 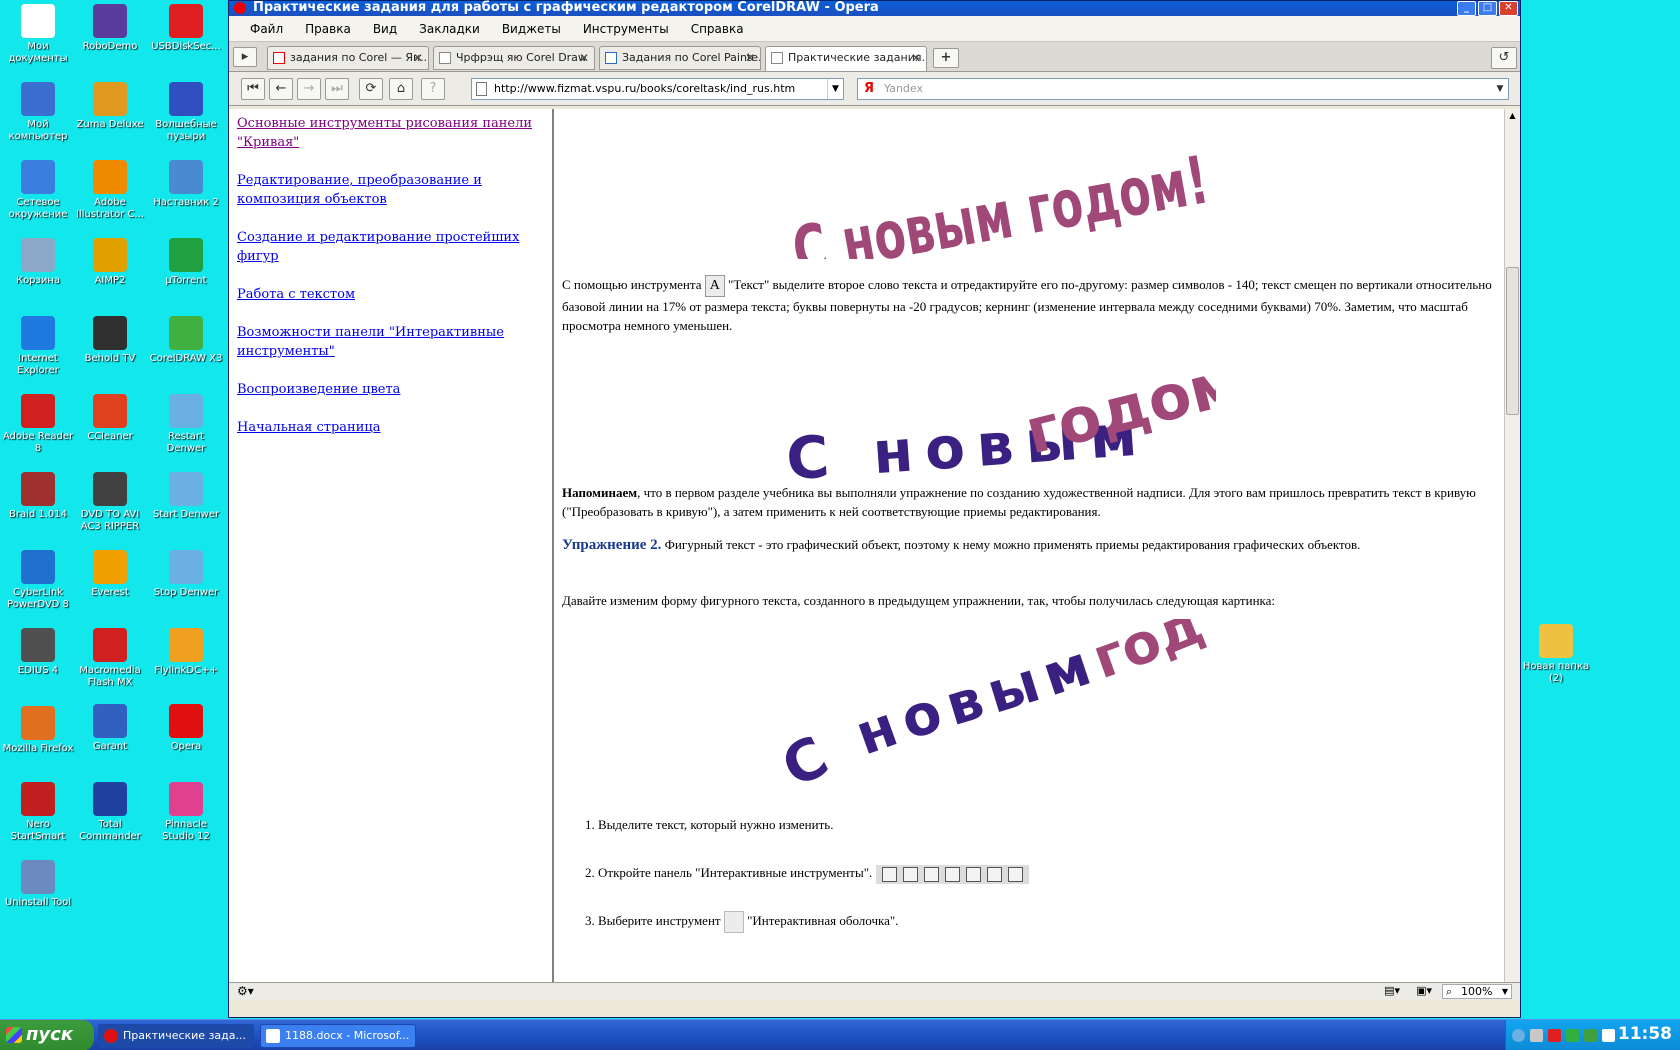 What do you see at coordinates (38, 812) in the screenshot?
I see `desktop-icon: Nero StartSmart` at bounding box center [38, 812].